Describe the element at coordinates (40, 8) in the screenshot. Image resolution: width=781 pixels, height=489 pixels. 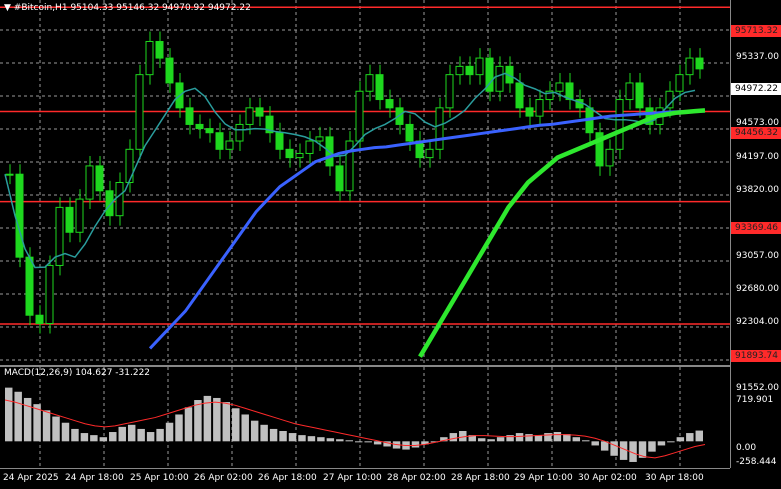
I see `symbol-timeframe: #Bitcoin,H1` at that location.